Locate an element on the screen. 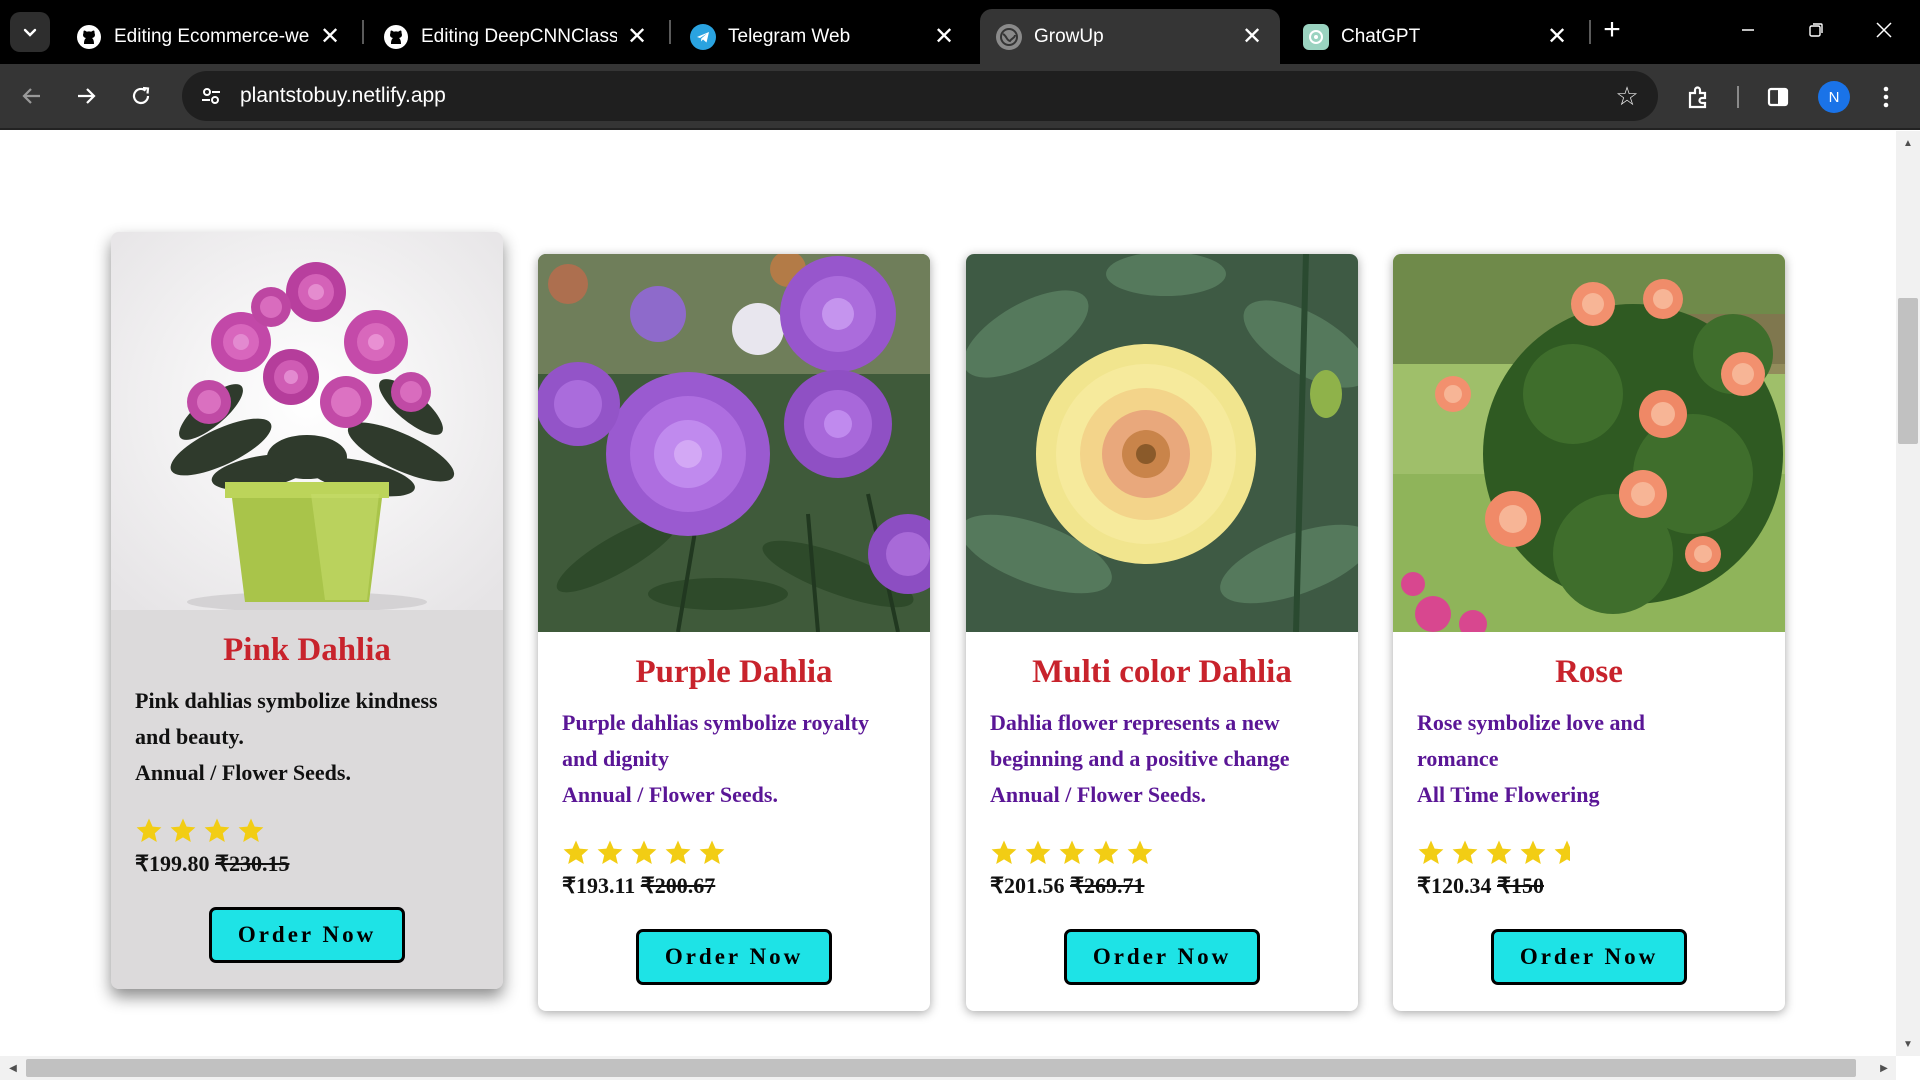 The image size is (1920, 1080). side-panel-icon is located at coordinates (1778, 97).